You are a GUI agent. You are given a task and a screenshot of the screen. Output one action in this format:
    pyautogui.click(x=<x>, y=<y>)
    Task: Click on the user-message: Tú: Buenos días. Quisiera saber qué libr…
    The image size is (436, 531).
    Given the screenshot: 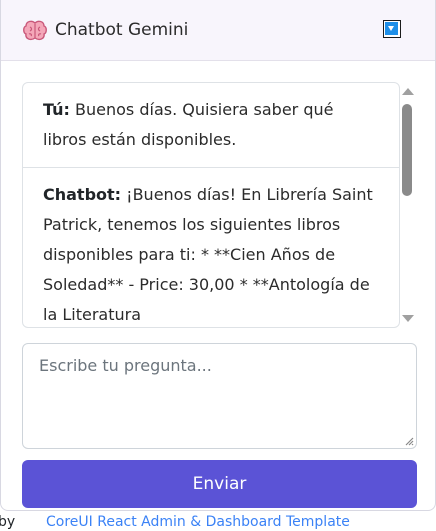 What is the action you would take?
    pyautogui.click(x=211, y=125)
    